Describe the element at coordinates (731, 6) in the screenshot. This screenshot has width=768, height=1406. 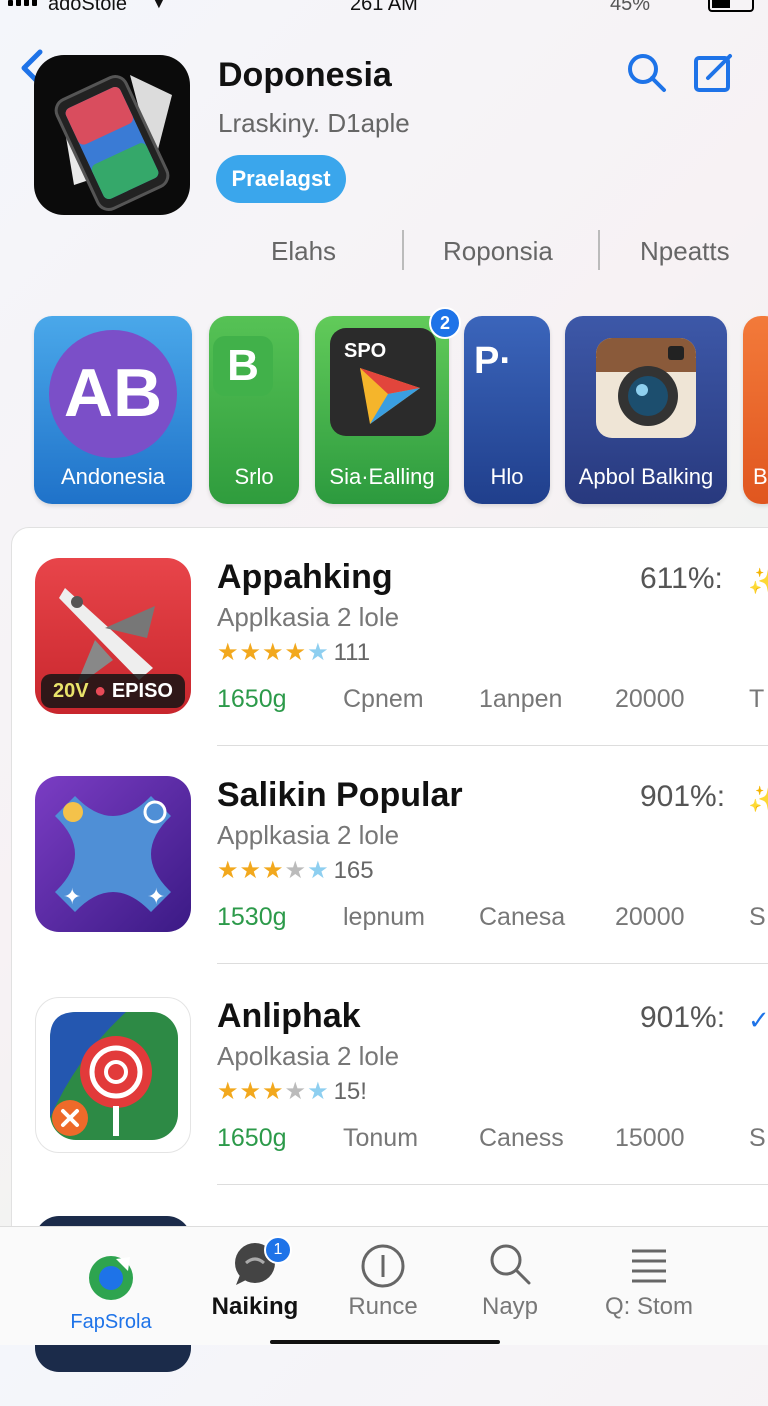
I see `battery-icon` at that location.